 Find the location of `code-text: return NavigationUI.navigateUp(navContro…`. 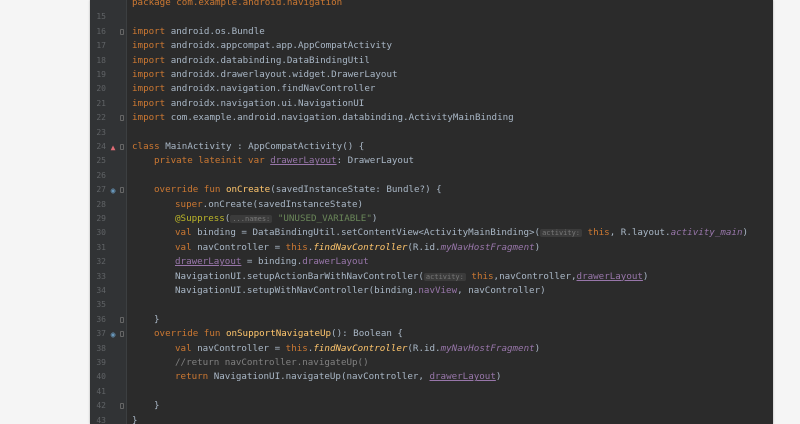

code-text: return NavigationUI.navigateUp(navContro… is located at coordinates (338, 377).